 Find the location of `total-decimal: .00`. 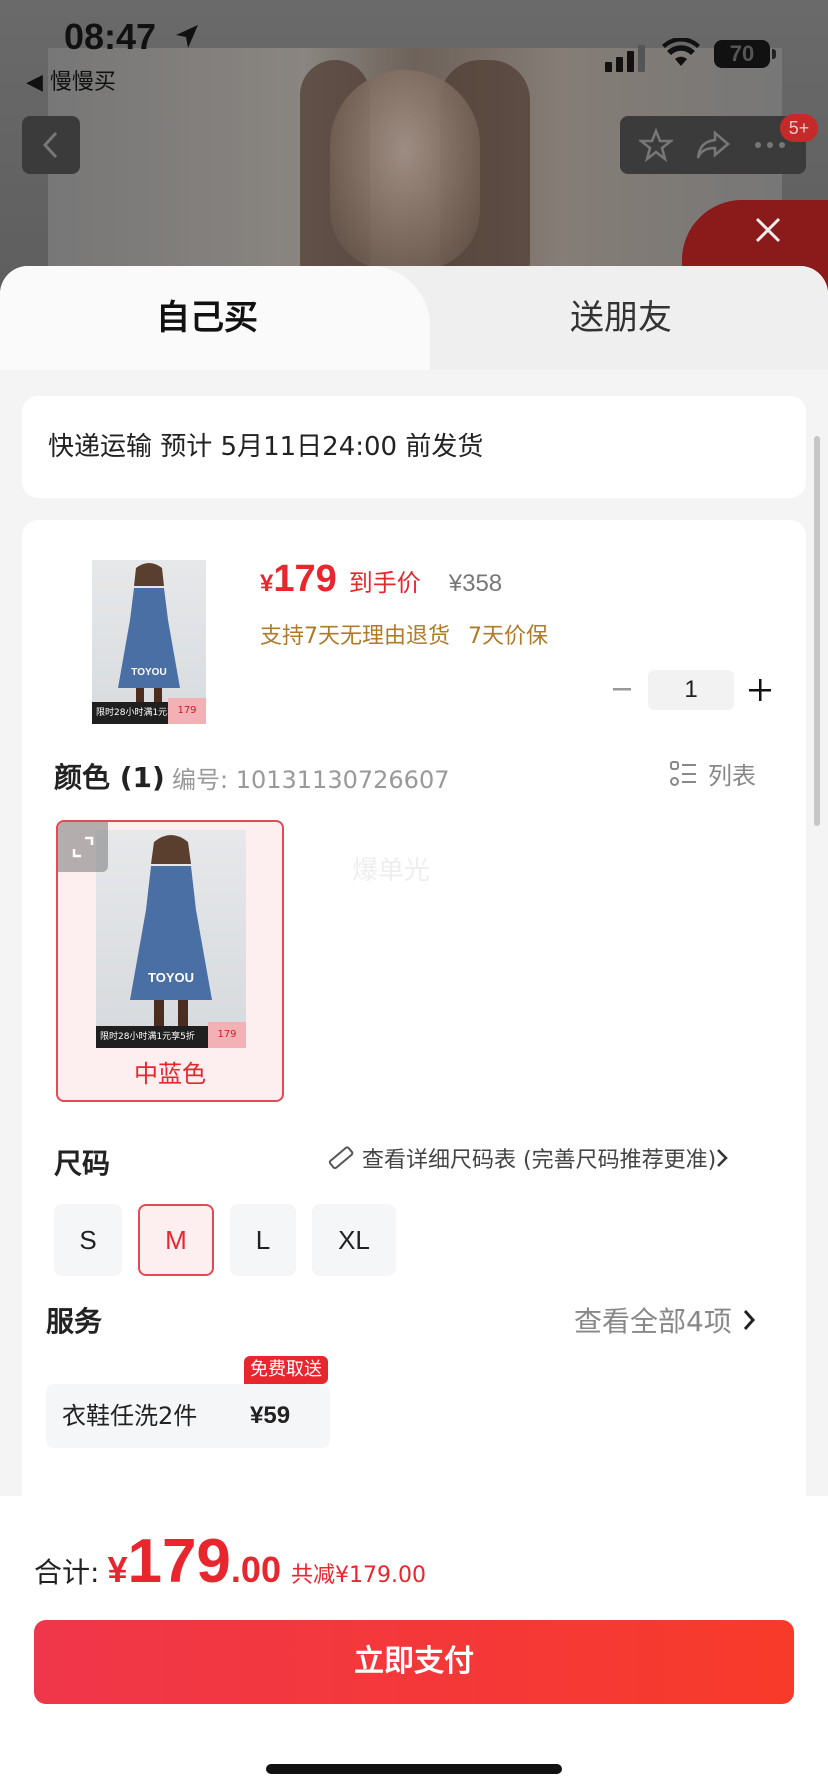

total-decimal: .00 is located at coordinates (255, 1569).